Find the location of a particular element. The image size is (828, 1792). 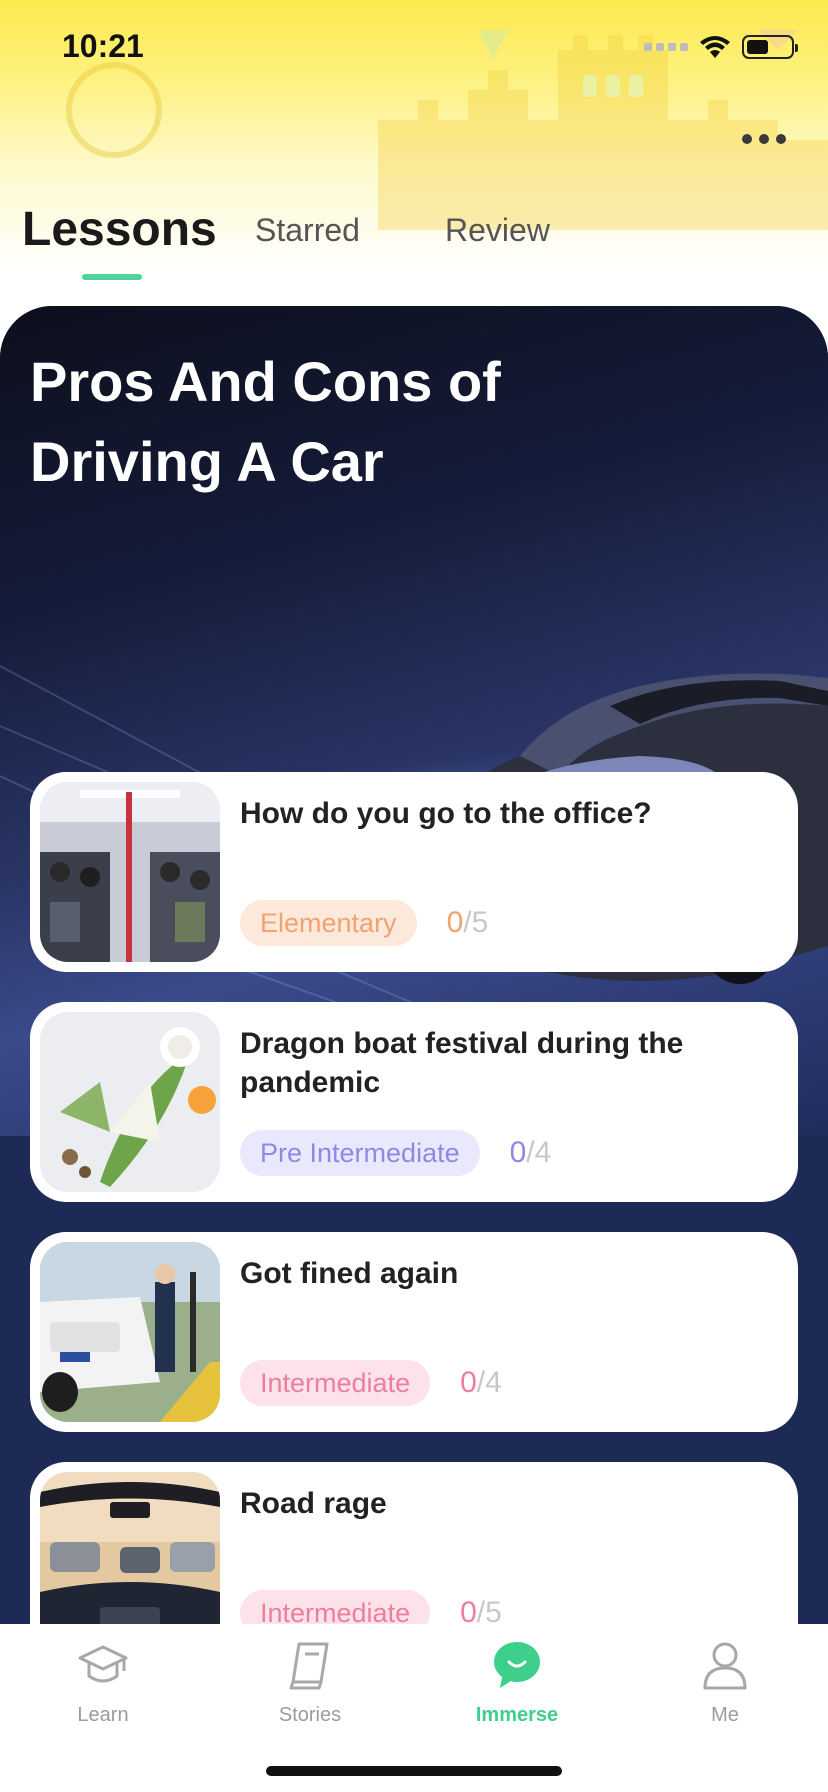

lesson-tabs: Lessons Starred Review is located at coordinates (414, 241).